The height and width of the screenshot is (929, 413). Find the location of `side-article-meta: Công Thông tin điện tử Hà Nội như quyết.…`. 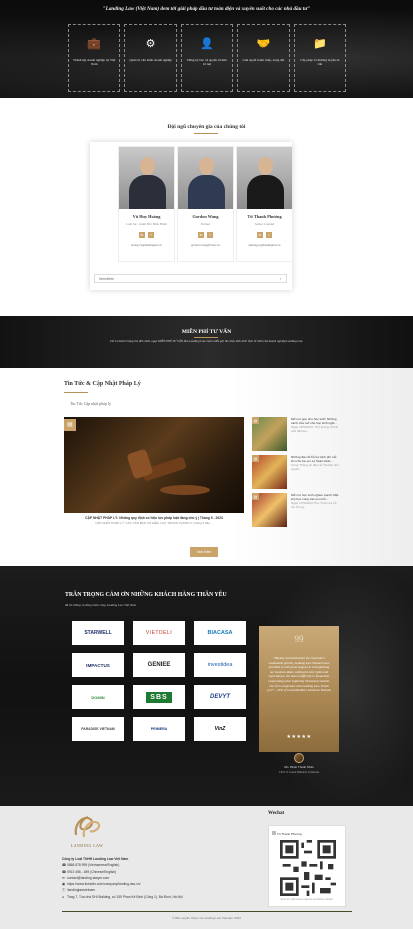

side-article-meta: Công Thông tin điện tử Hà Nội như quyết.… is located at coordinates (315, 466).